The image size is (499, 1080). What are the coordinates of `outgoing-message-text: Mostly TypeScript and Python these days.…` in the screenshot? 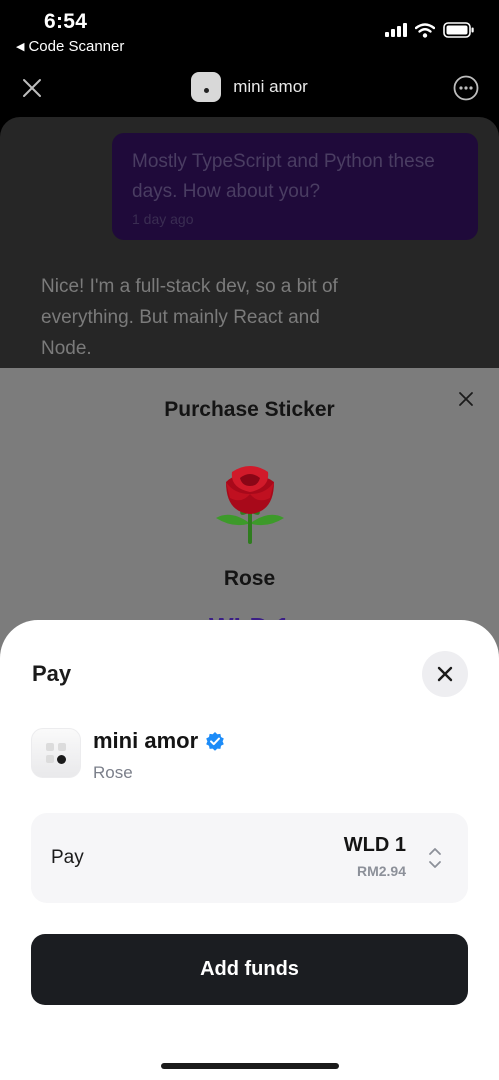 It's located at (283, 176).